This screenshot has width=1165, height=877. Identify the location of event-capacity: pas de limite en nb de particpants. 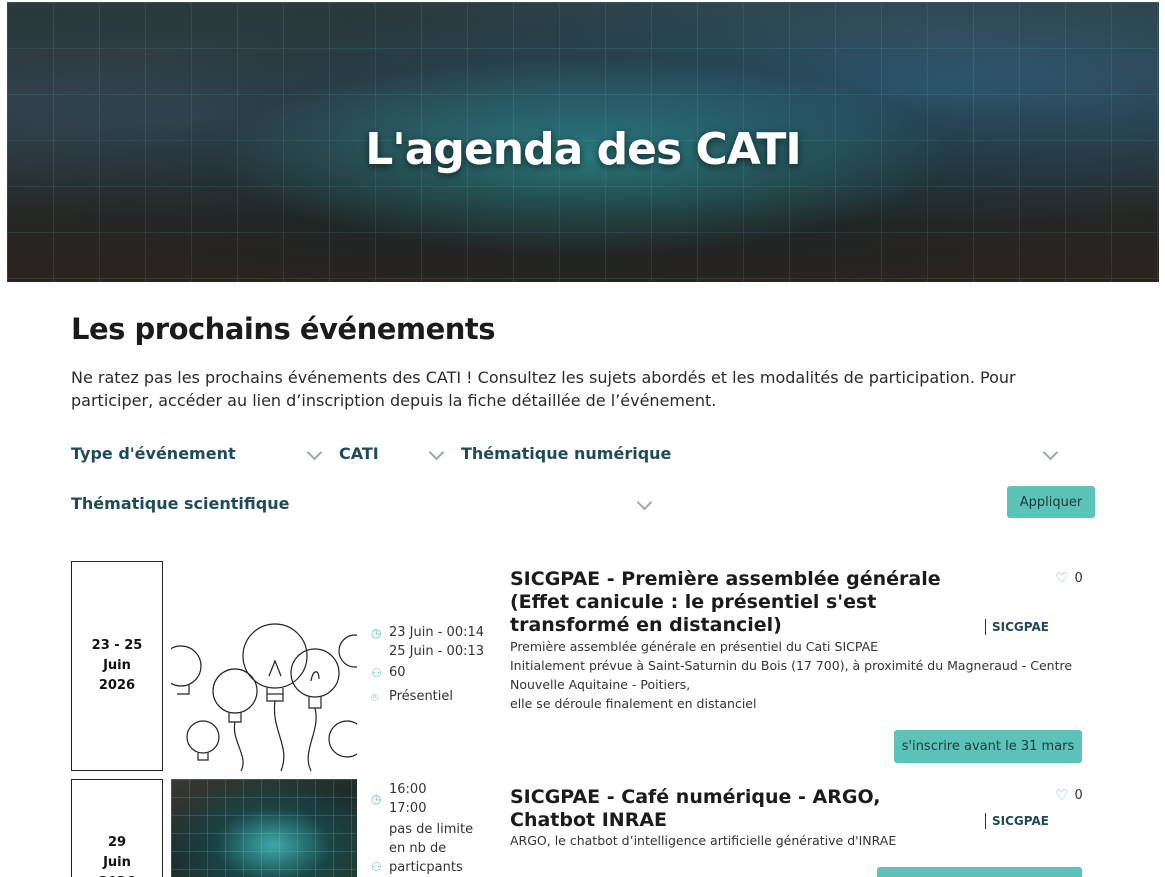
(431, 848).